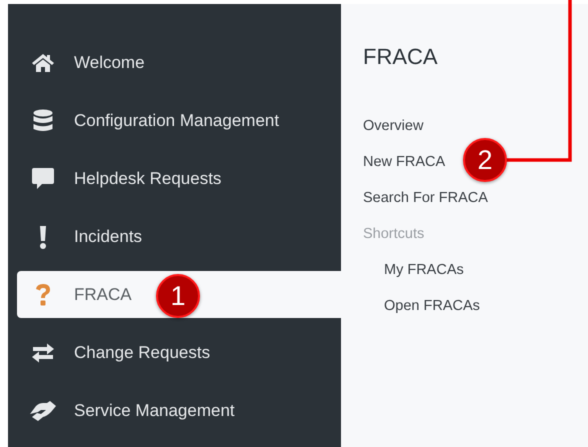 This screenshot has width=588, height=447. What do you see at coordinates (424, 270) in the screenshot?
I see `menu-link: My FRACAs` at bounding box center [424, 270].